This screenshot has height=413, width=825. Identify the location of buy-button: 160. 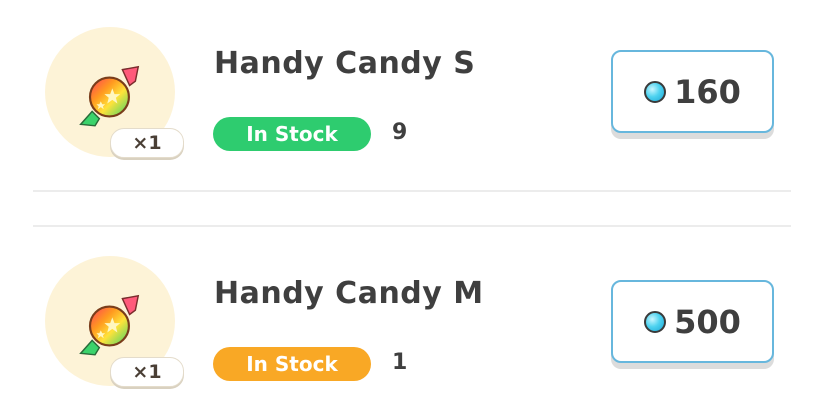
(692, 91).